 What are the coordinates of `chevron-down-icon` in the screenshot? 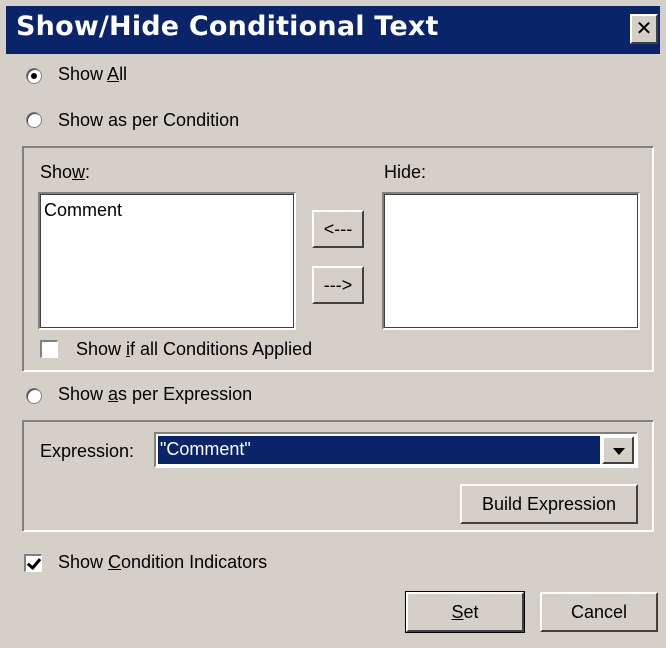 It's located at (618, 450).